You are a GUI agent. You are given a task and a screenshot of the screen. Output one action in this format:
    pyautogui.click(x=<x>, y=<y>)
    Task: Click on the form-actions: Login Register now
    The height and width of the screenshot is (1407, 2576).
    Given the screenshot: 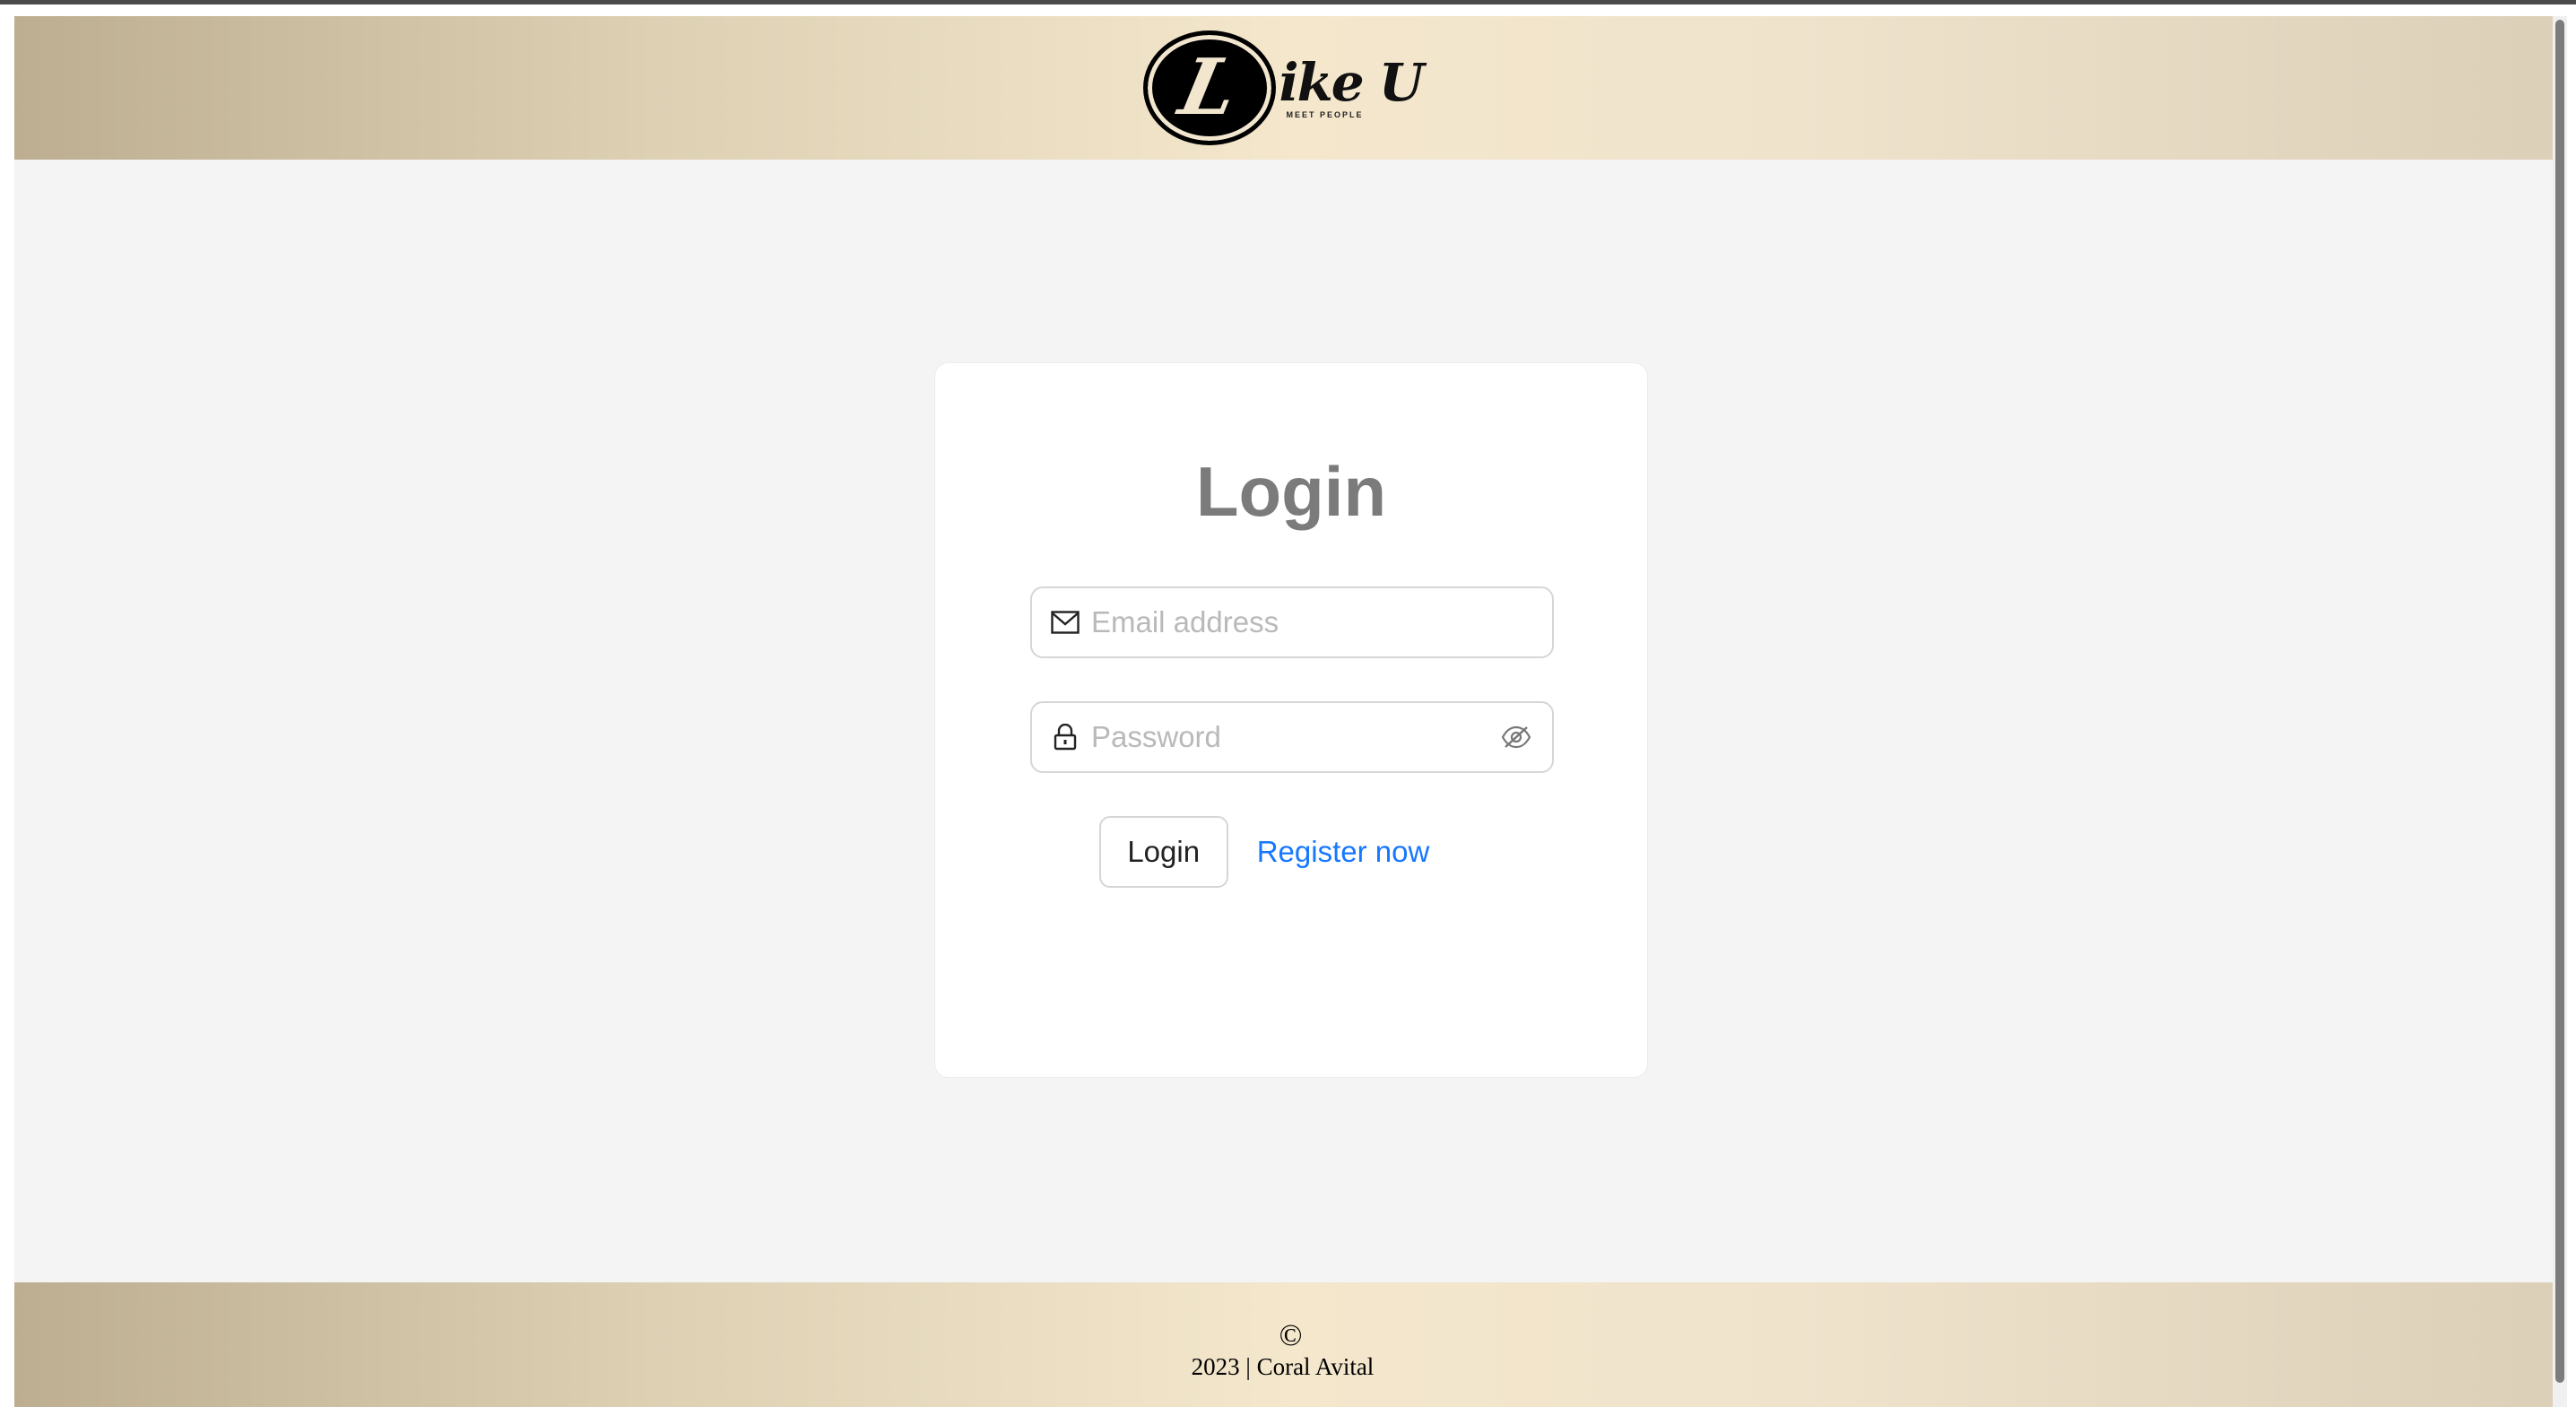 What is the action you would take?
    pyautogui.click(x=1291, y=852)
    